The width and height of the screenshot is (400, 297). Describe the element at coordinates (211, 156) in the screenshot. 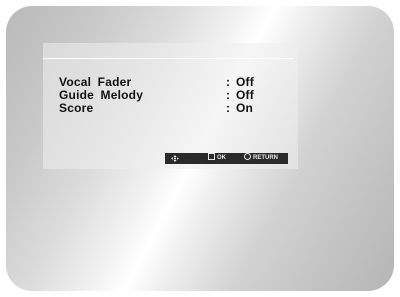

I see `enter-icon` at that location.